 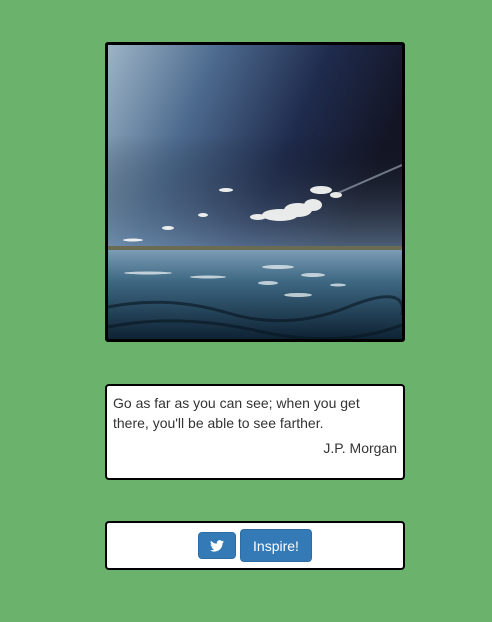 I want to click on quote-author: J.P. Morgan, so click(x=360, y=448).